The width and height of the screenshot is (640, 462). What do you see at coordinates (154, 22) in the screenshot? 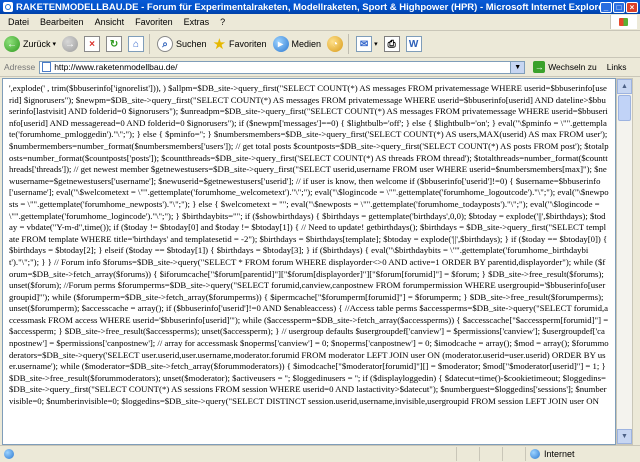
I see `menu-favoriten: Favoriten` at bounding box center [154, 22].